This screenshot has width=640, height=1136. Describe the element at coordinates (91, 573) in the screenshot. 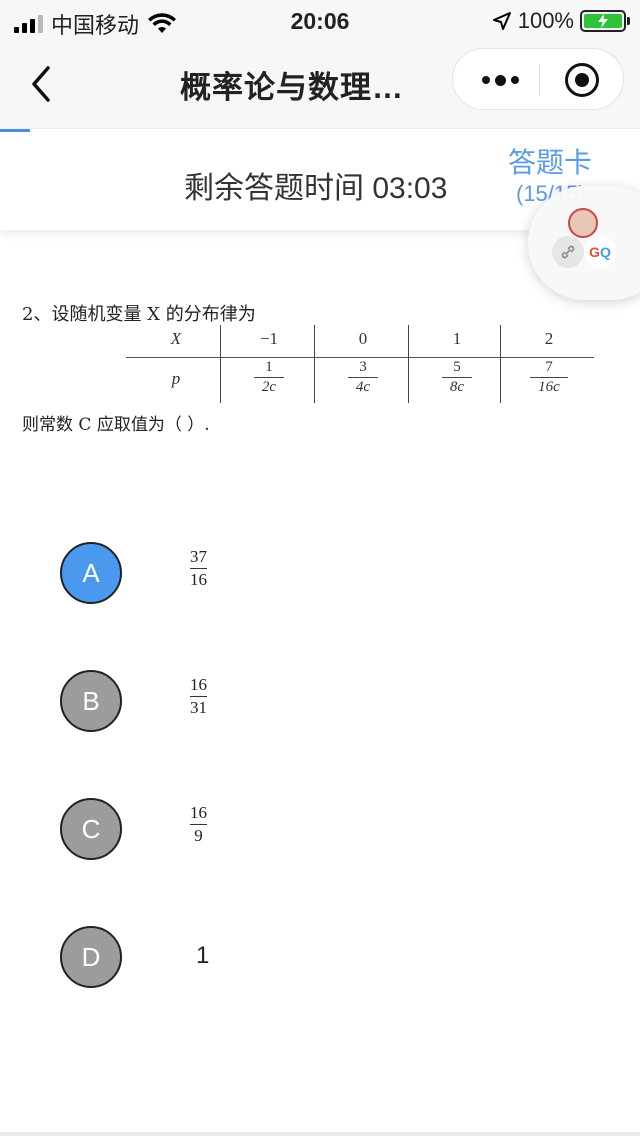

I see `option-a-circle: A` at that location.